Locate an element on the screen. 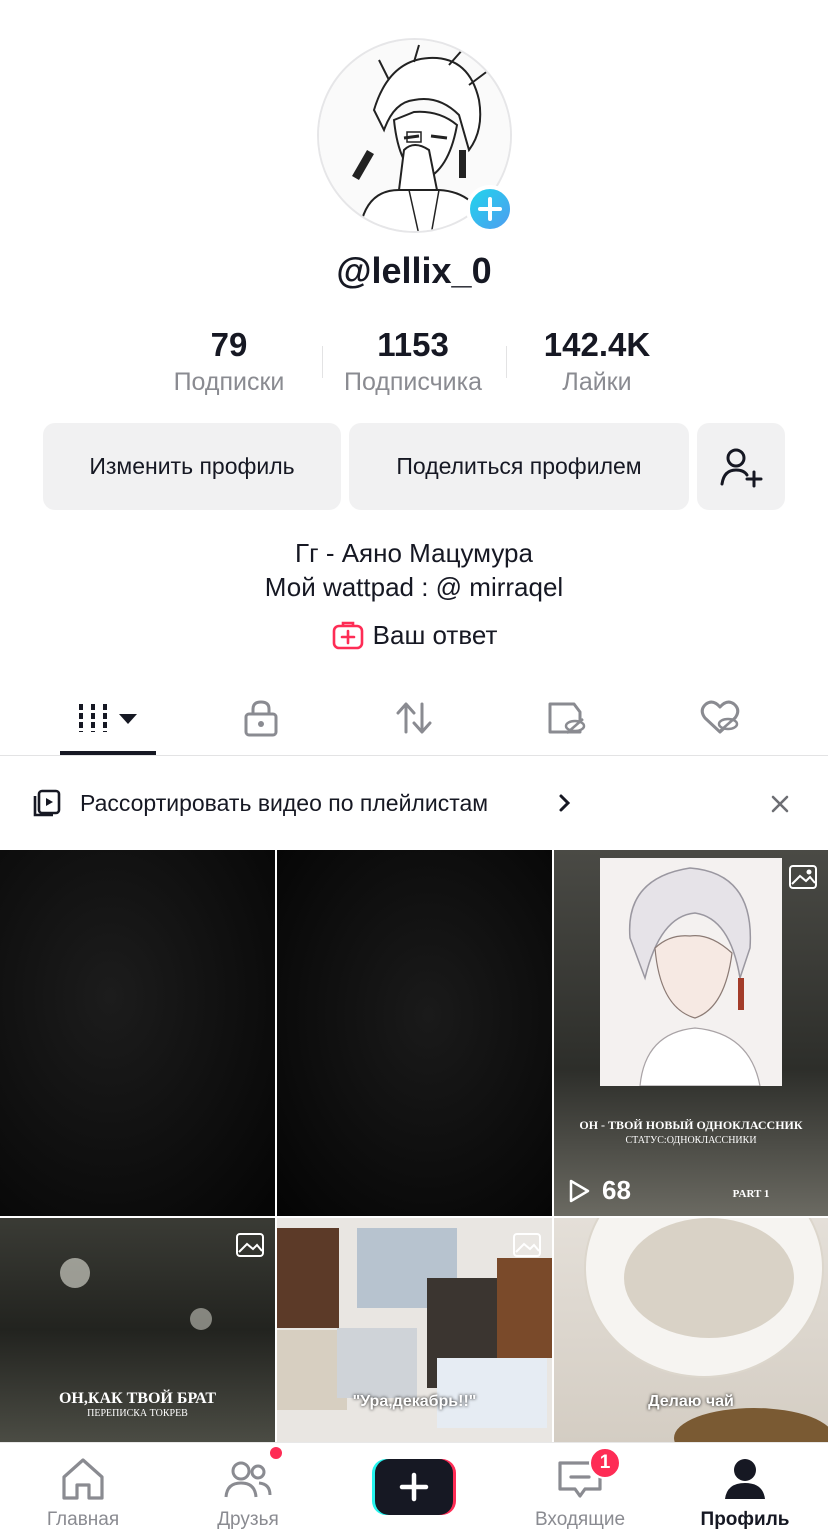 The width and height of the screenshot is (828, 1540). create-button is located at coordinates (414, 1487).